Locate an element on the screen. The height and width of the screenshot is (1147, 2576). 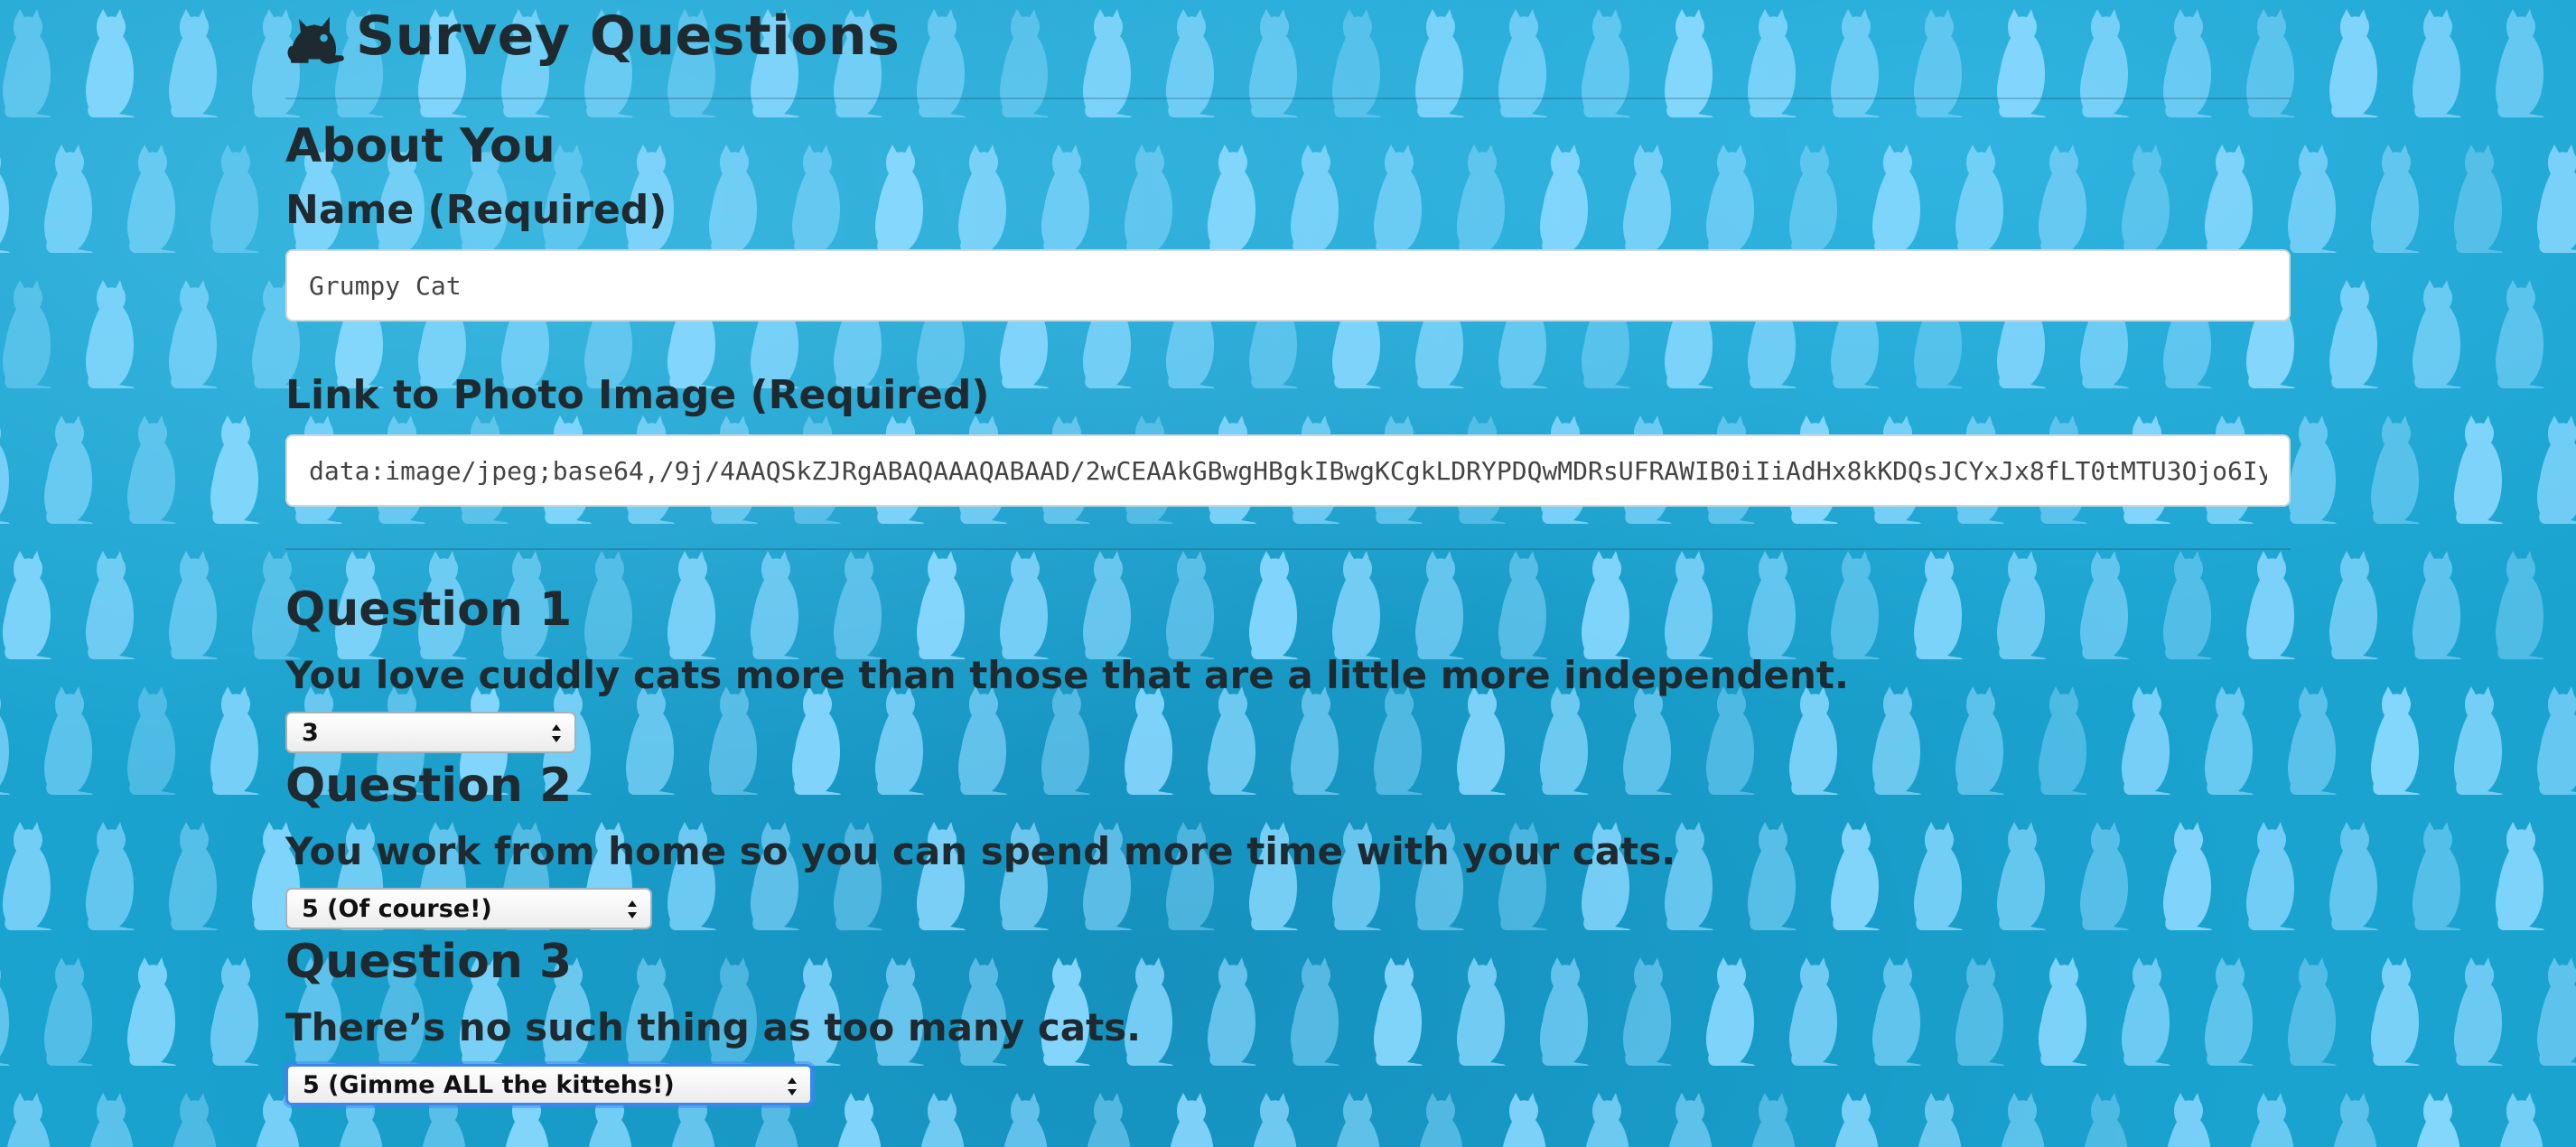
question-1-select: 3 is located at coordinates (430, 732).